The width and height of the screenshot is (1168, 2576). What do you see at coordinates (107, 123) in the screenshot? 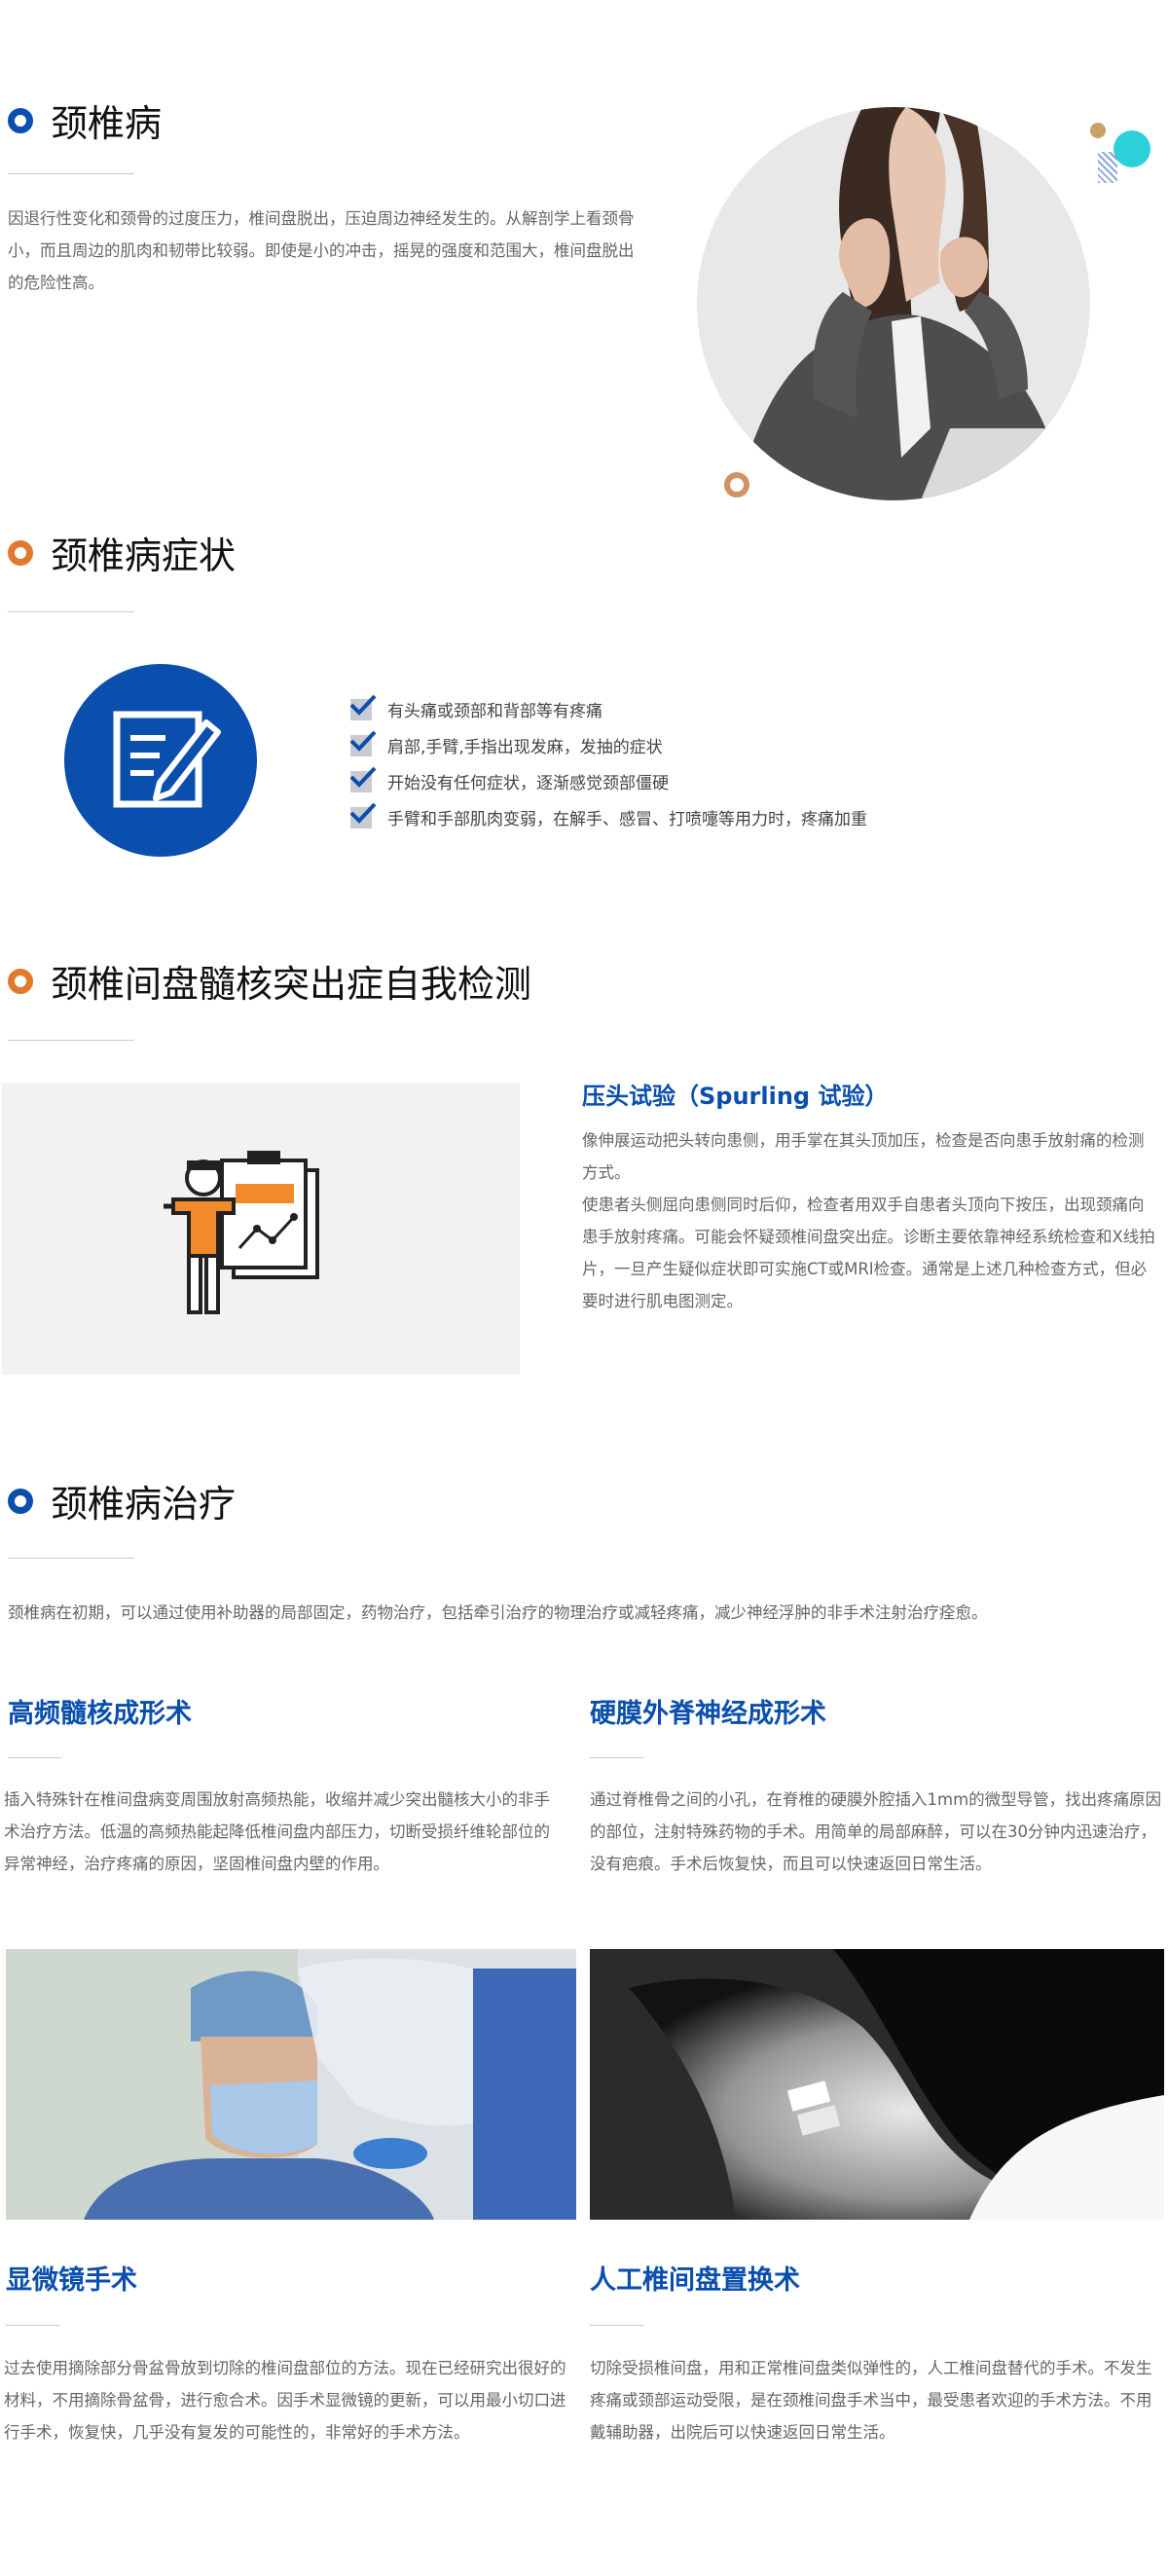
I see `section-title-text: 颈椎病` at bounding box center [107, 123].